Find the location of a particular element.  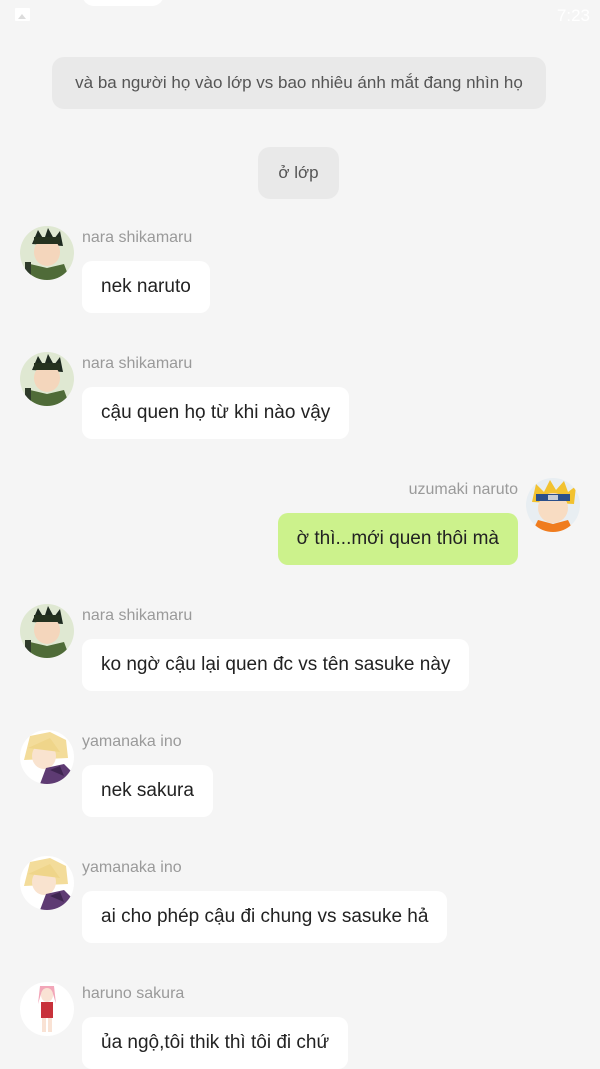

message-text: nek naruto is located at coordinates (146, 286).